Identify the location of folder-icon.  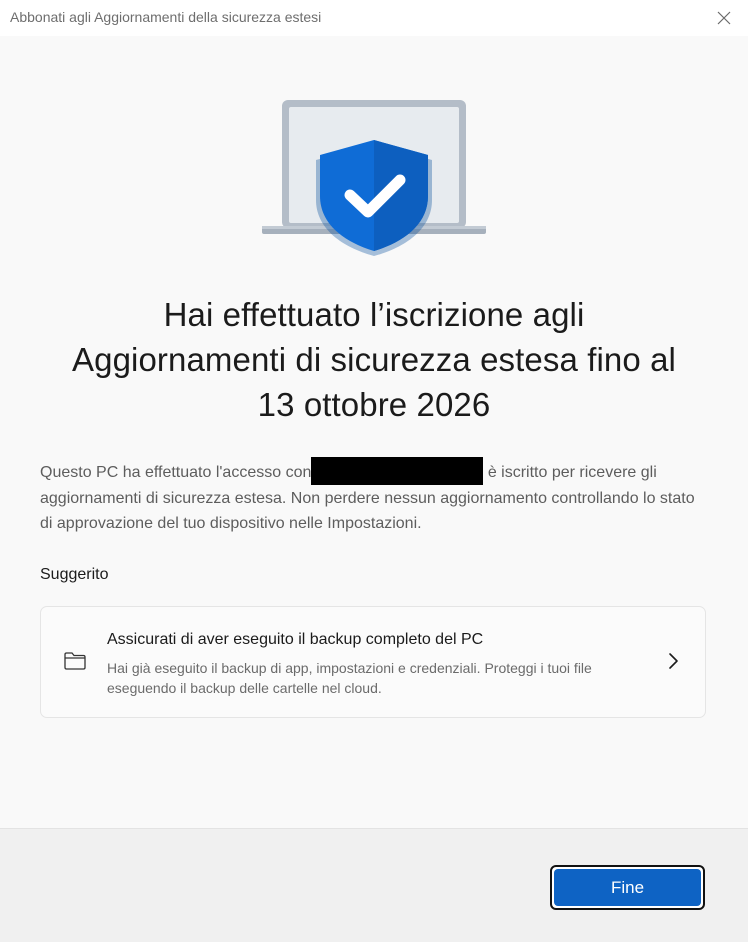
(75, 661).